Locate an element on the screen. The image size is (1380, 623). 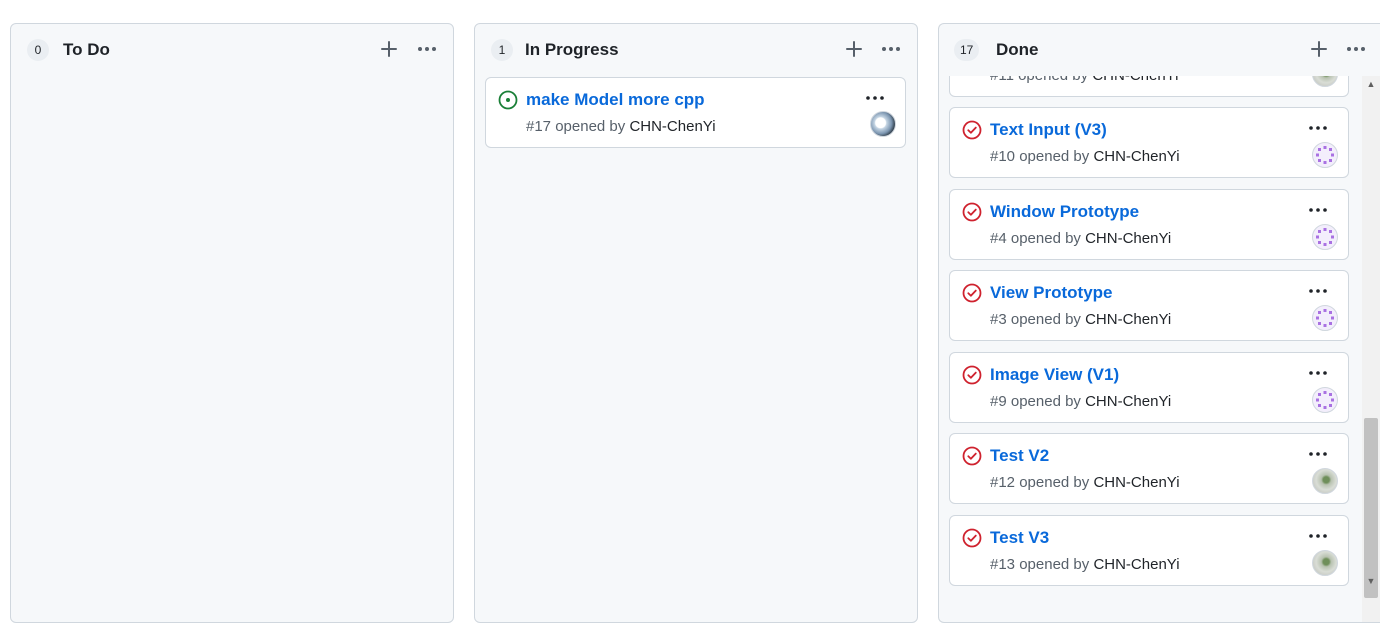
top-strip is located at coordinates (690, 4).